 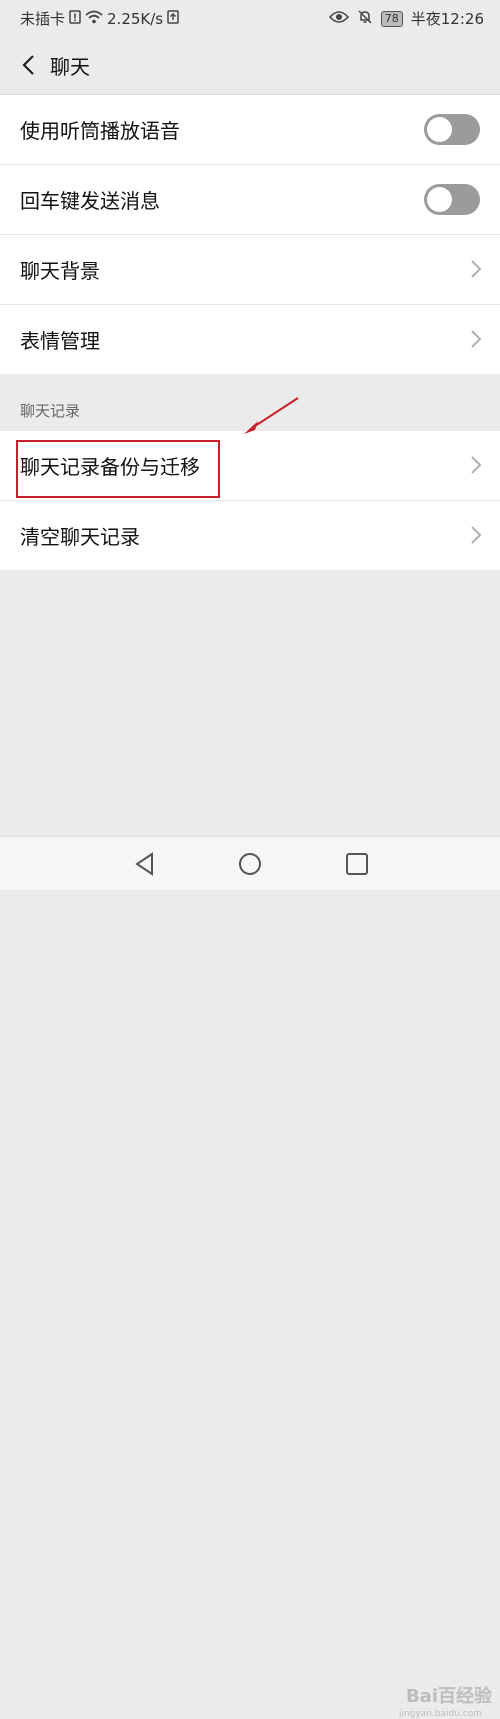 What do you see at coordinates (250, 130) in the screenshot?
I see `setting-earpiece-playback: 使用听筒播放语音` at bounding box center [250, 130].